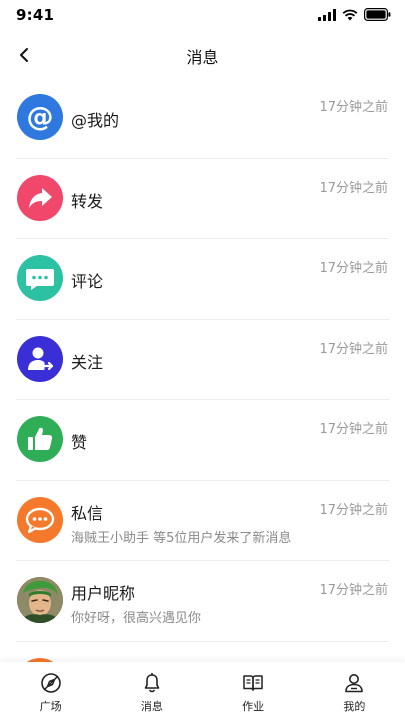 This screenshot has height=720, width=405. What do you see at coordinates (87, 201) in the screenshot?
I see `message-title: 转发` at bounding box center [87, 201].